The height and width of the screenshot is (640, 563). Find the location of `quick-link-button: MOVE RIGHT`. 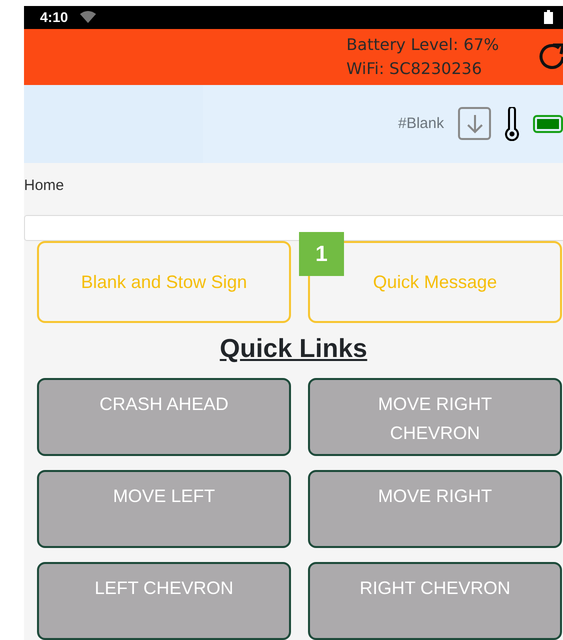

quick-link-button: MOVE RIGHT is located at coordinates (435, 509).